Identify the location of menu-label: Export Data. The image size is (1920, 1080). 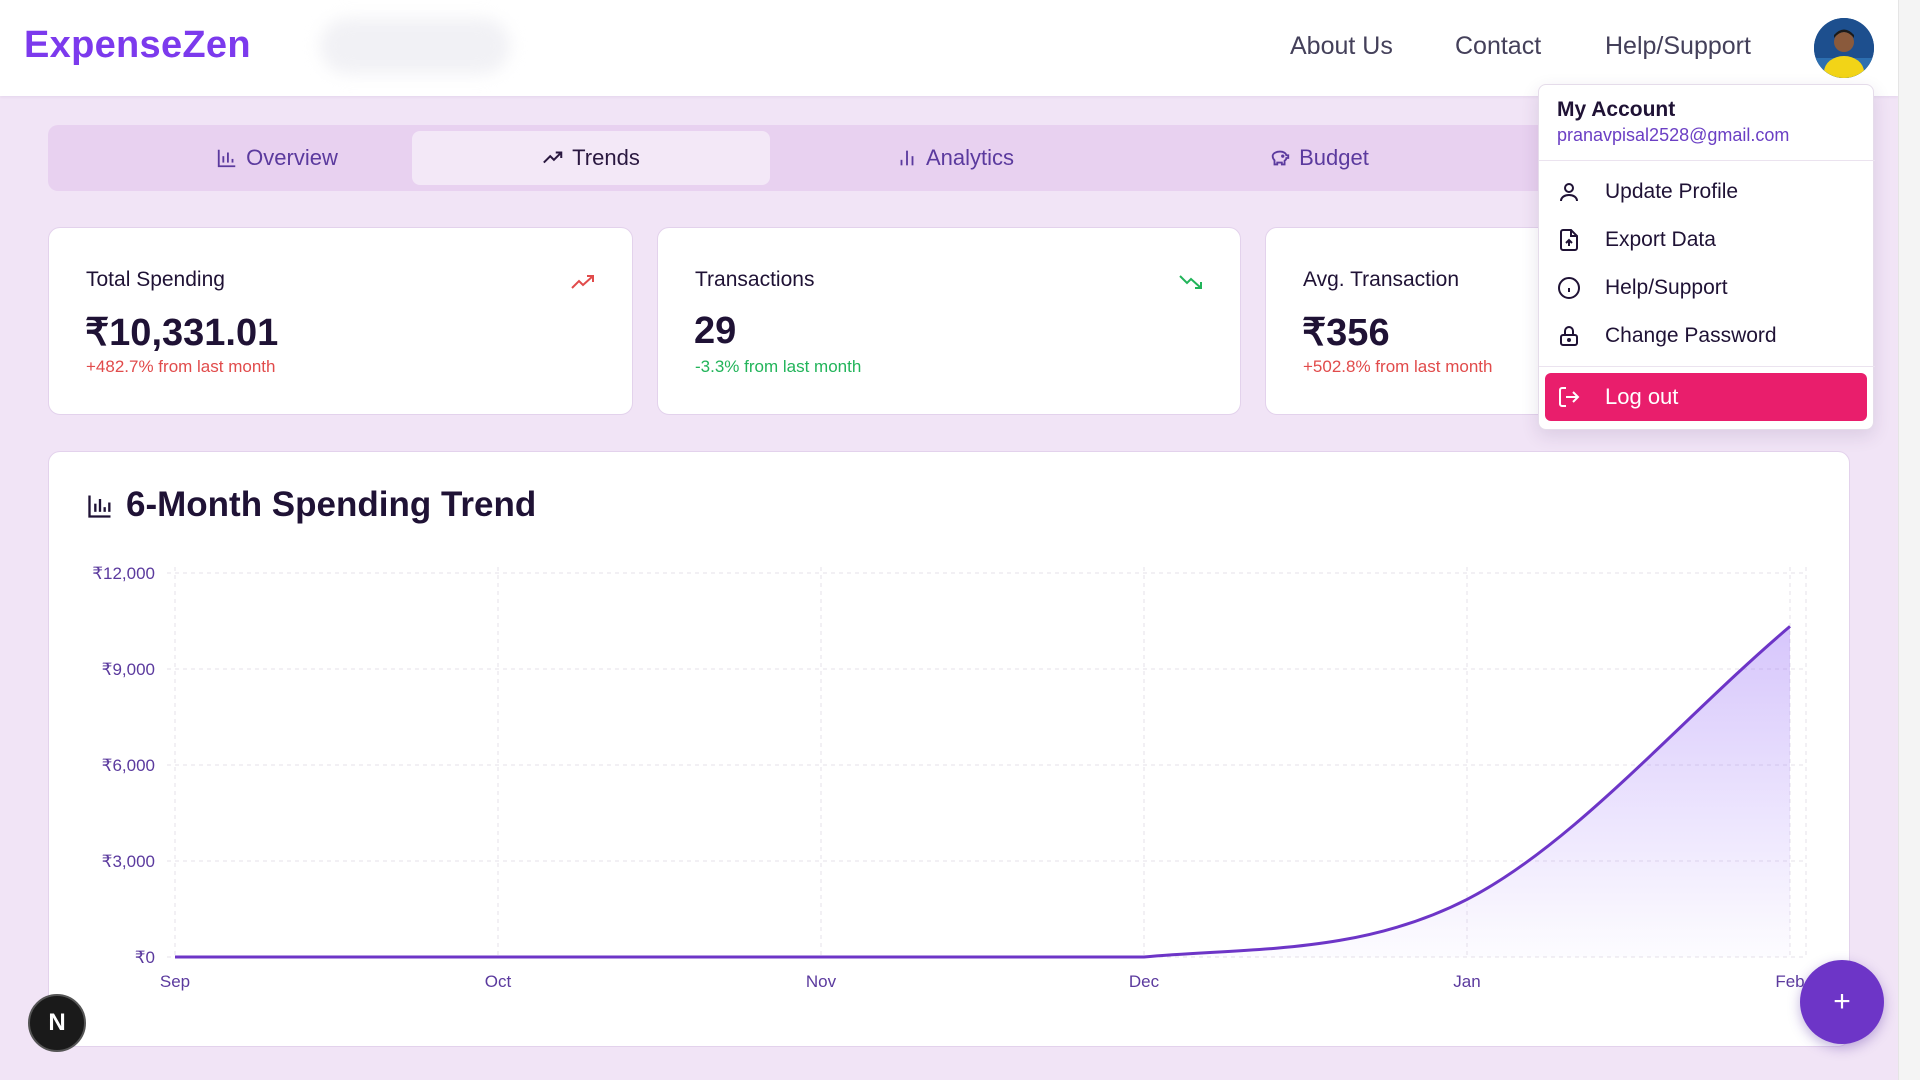
(1660, 239).